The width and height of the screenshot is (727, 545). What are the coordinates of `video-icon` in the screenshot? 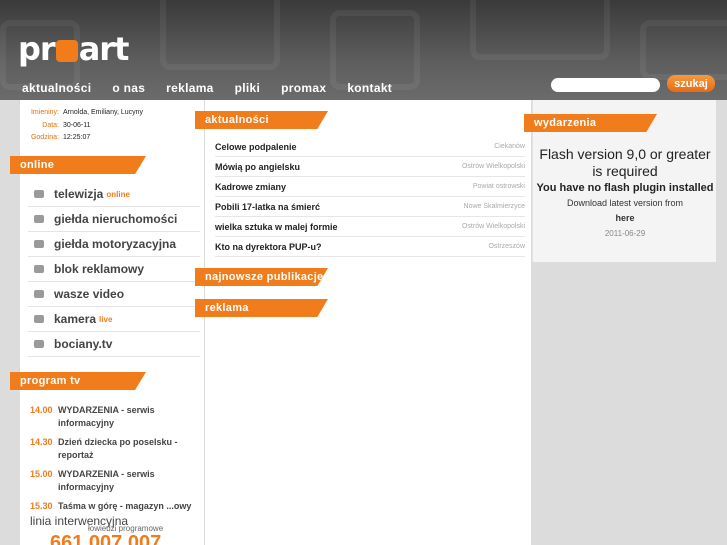 It's located at (39, 294).